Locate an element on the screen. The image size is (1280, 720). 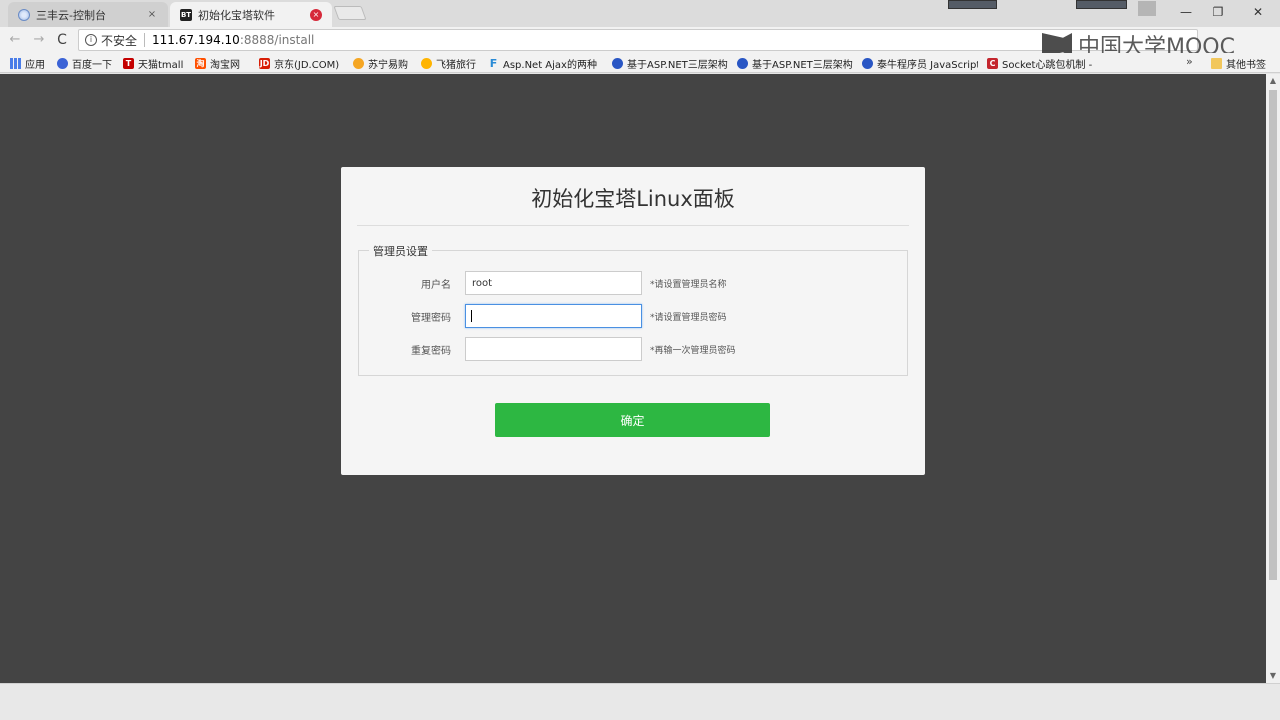
security-label: 不安全 is located at coordinates (119, 40).